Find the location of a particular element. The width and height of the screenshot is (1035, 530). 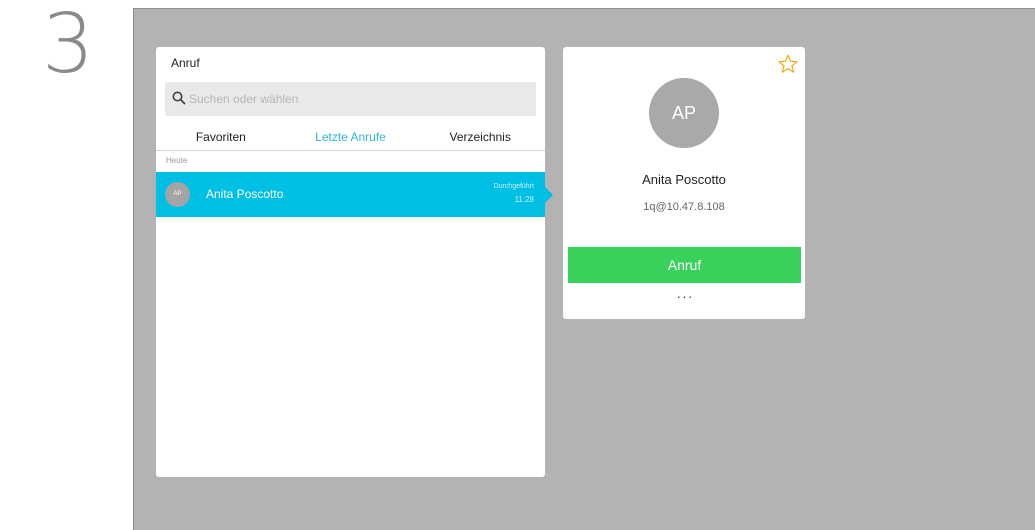

recent-call-row: AP Anita Poscotto Durchgeführt 11:28 is located at coordinates (354, 194).